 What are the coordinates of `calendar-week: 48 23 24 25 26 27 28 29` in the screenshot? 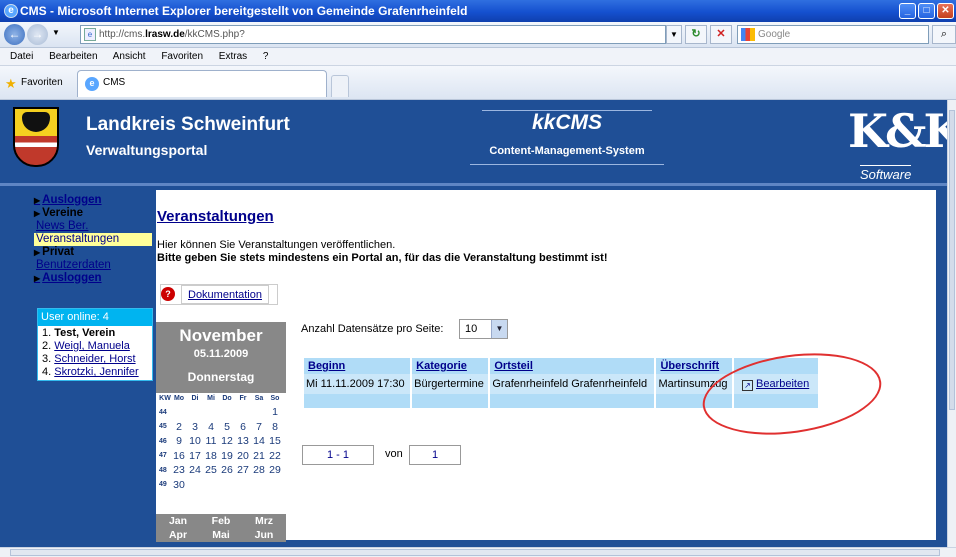 It's located at (220, 470).